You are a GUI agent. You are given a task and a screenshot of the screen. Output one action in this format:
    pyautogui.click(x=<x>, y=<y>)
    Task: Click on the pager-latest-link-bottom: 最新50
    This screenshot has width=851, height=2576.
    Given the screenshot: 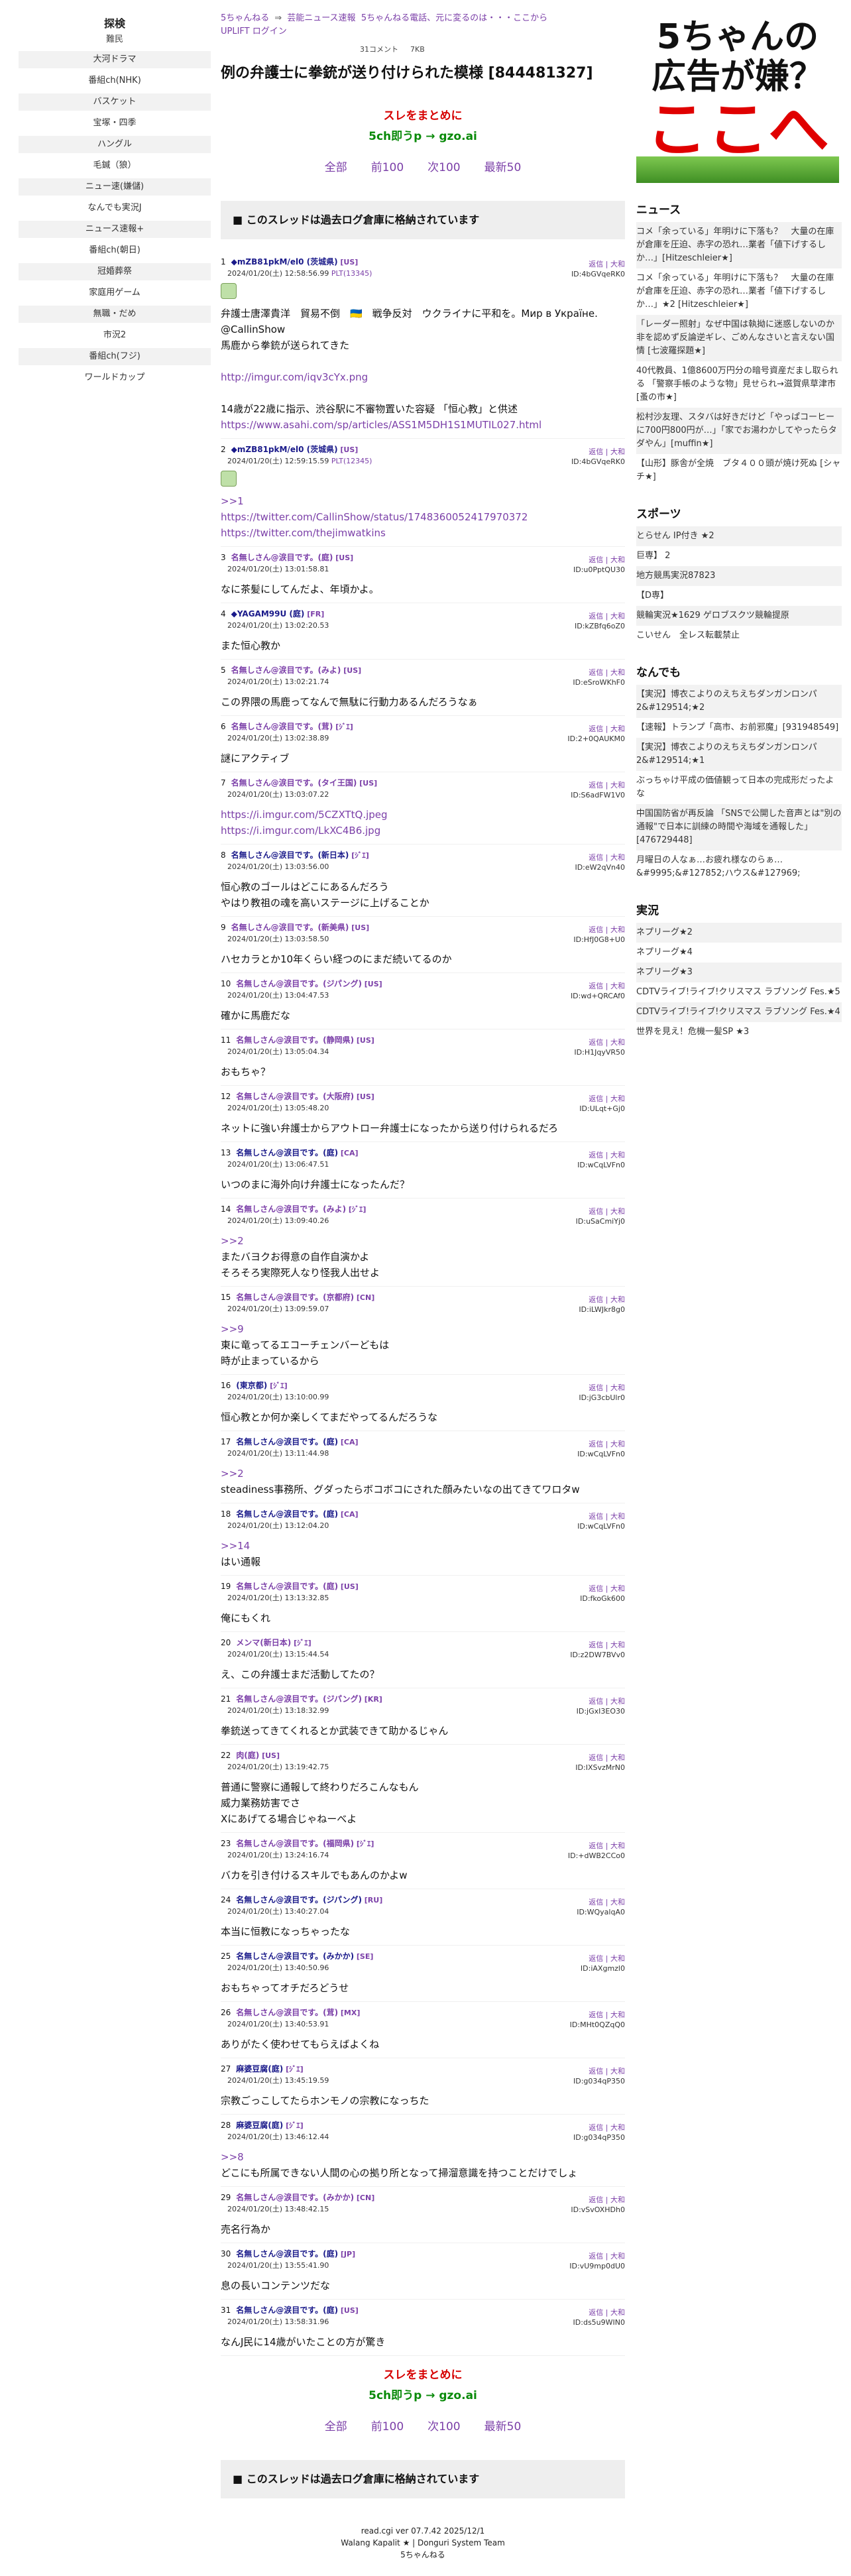 What is the action you would take?
    pyautogui.click(x=503, y=2427)
    